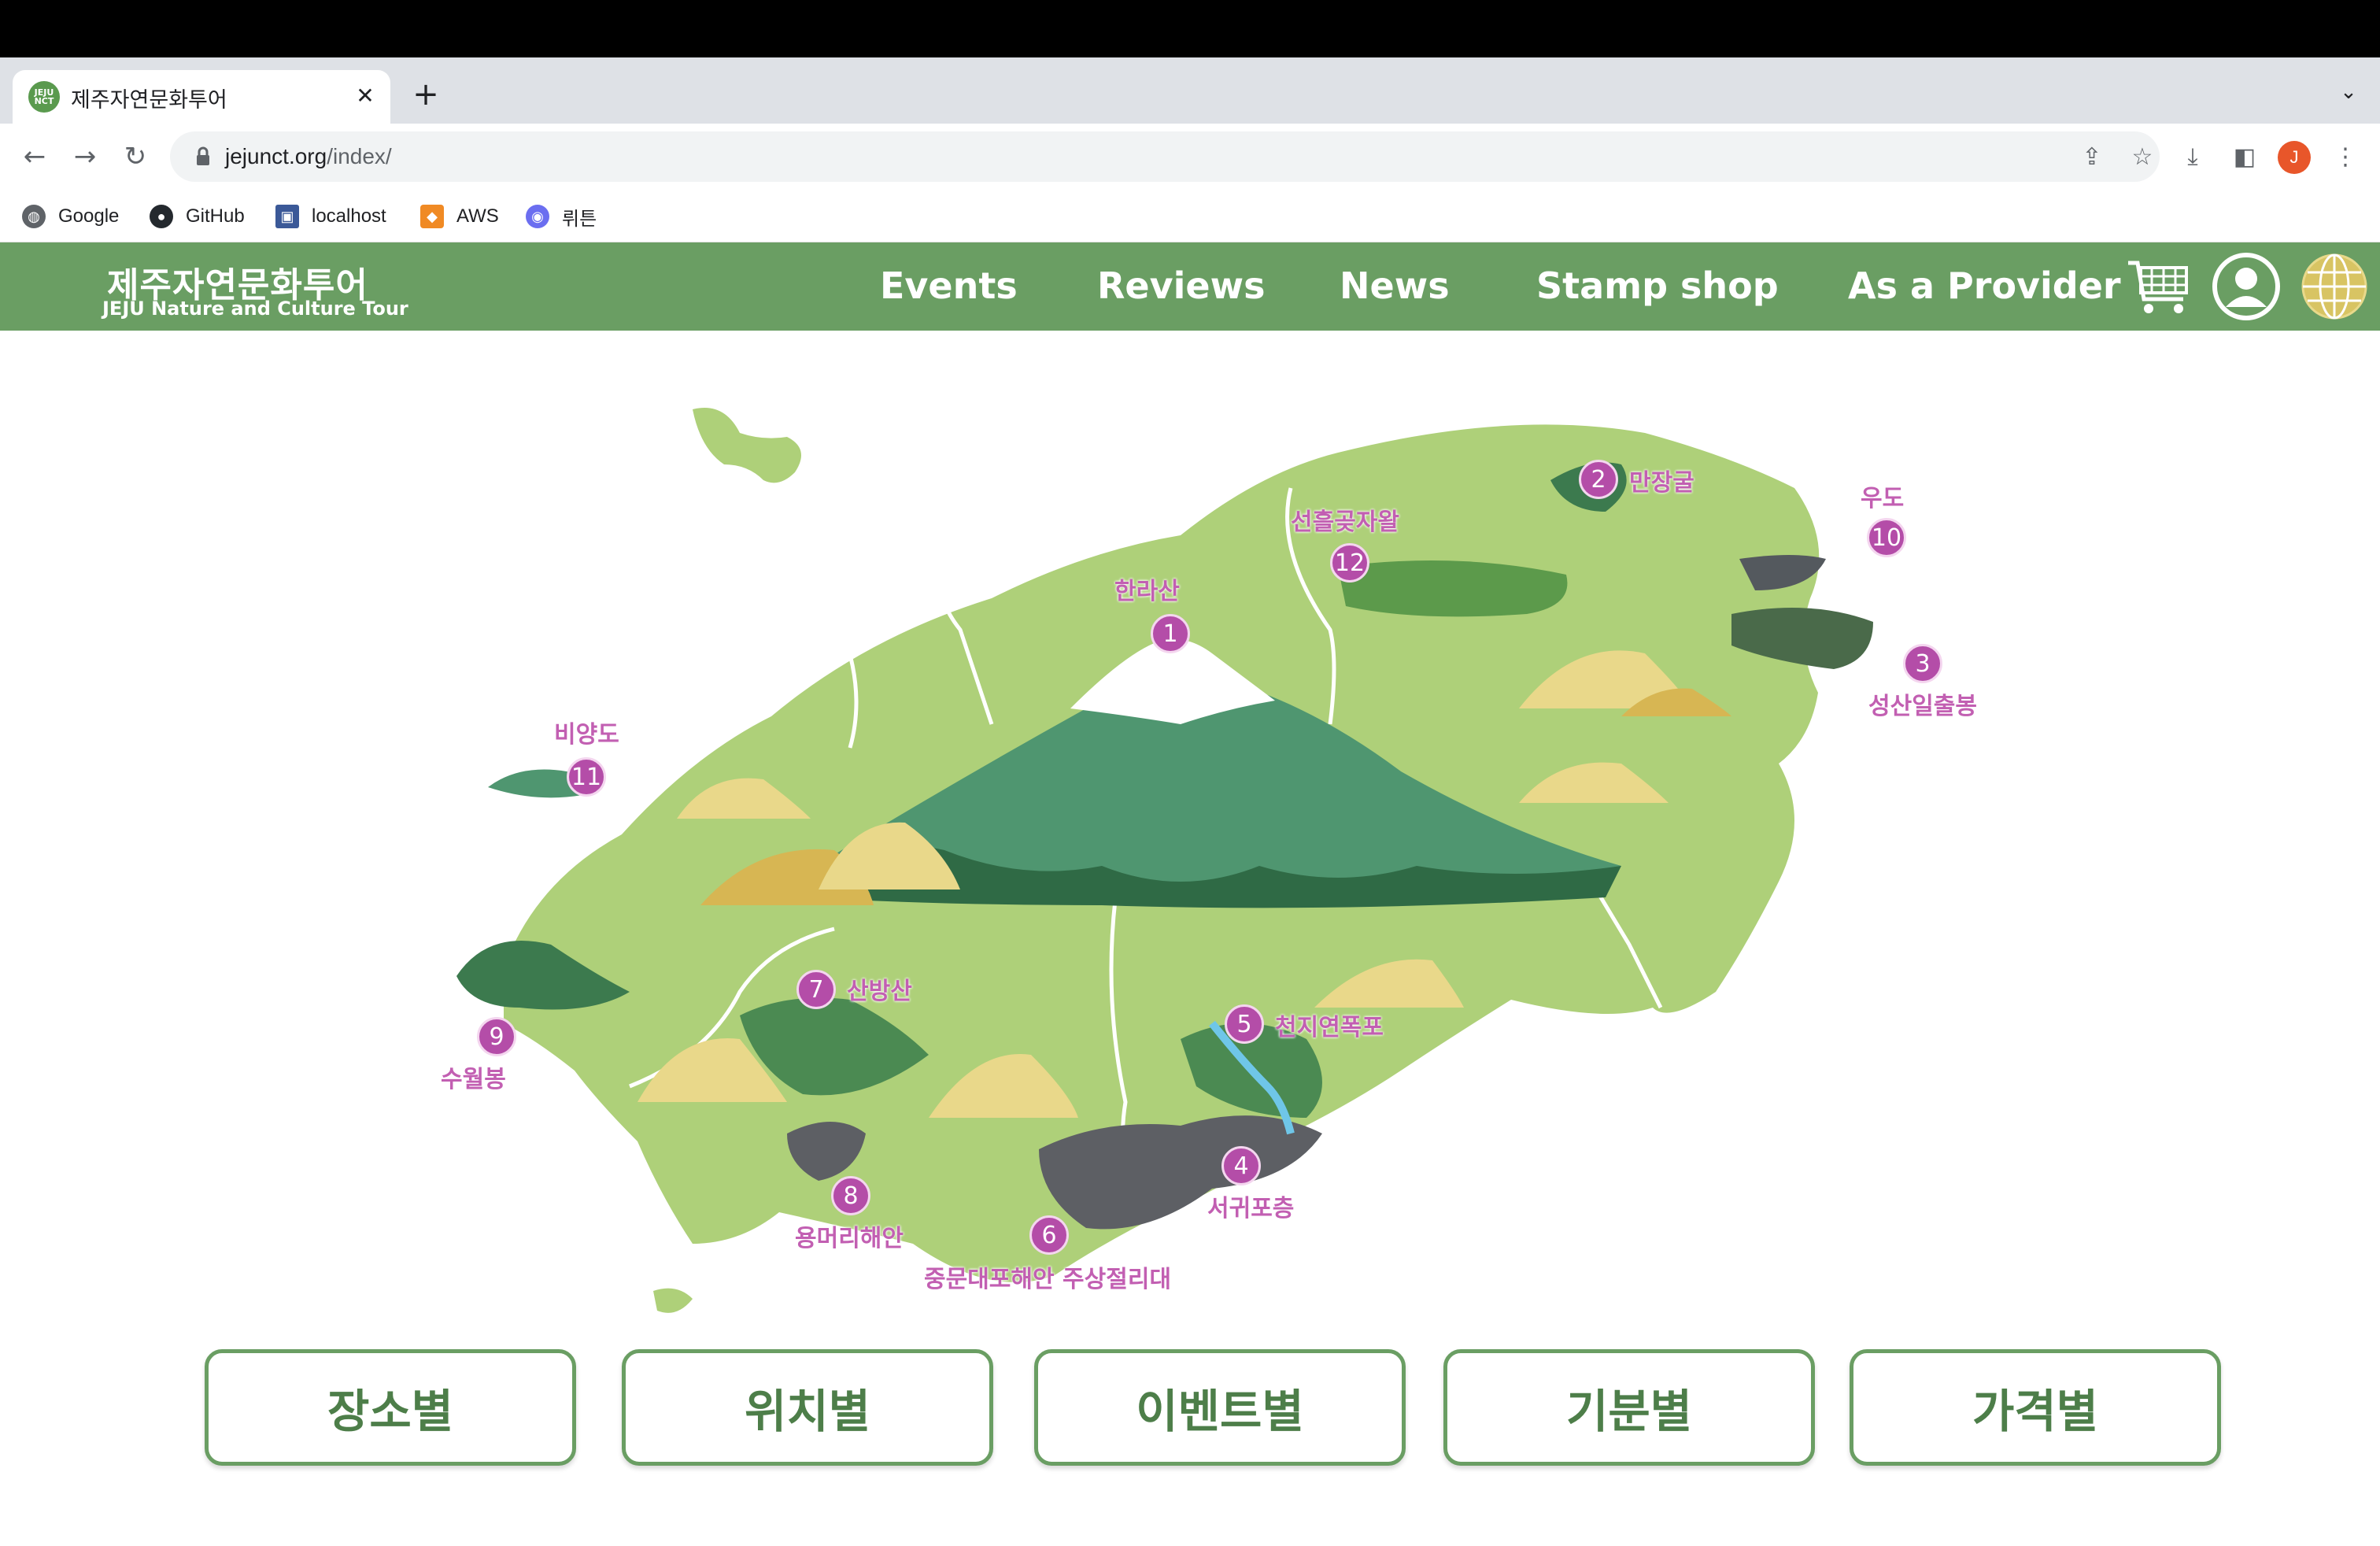 The width and height of the screenshot is (2380, 1546). What do you see at coordinates (2244, 156) in the screenshot?
I see `side-panel-icon: ◧` at bounding box center [2244, 156].